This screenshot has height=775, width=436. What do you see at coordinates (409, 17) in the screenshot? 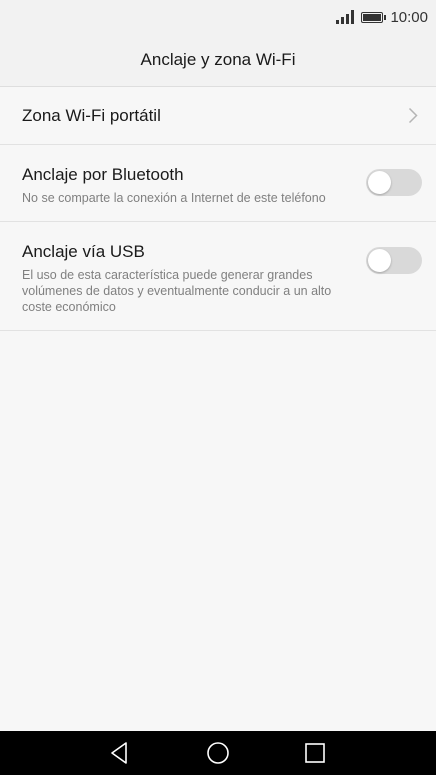
I see `status-time: 10:00` at bounding box center [409, 17].